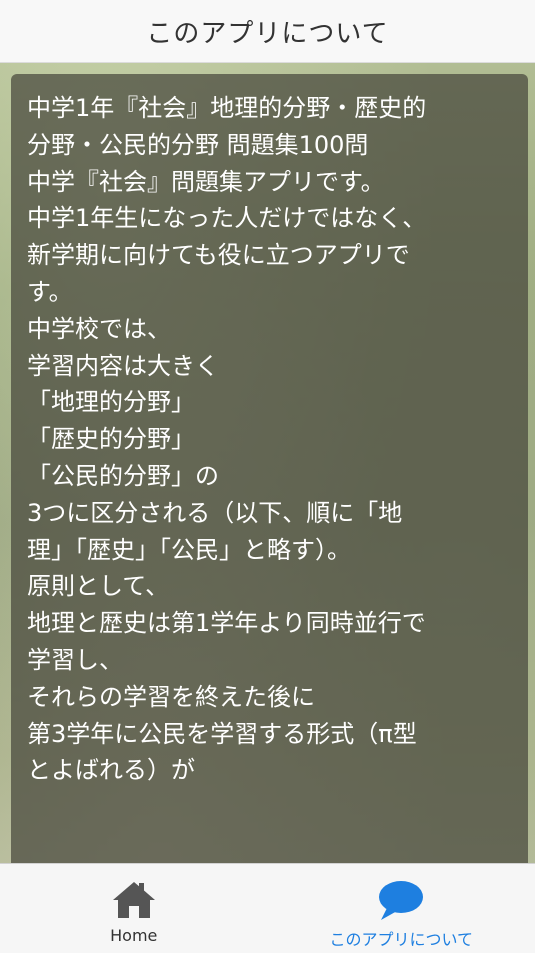  What do you see at coordinates (198, 144) in the screenshot?
I see `description-line: 分野・公民的分野 問題集100問` at bounding box center [198, 144].